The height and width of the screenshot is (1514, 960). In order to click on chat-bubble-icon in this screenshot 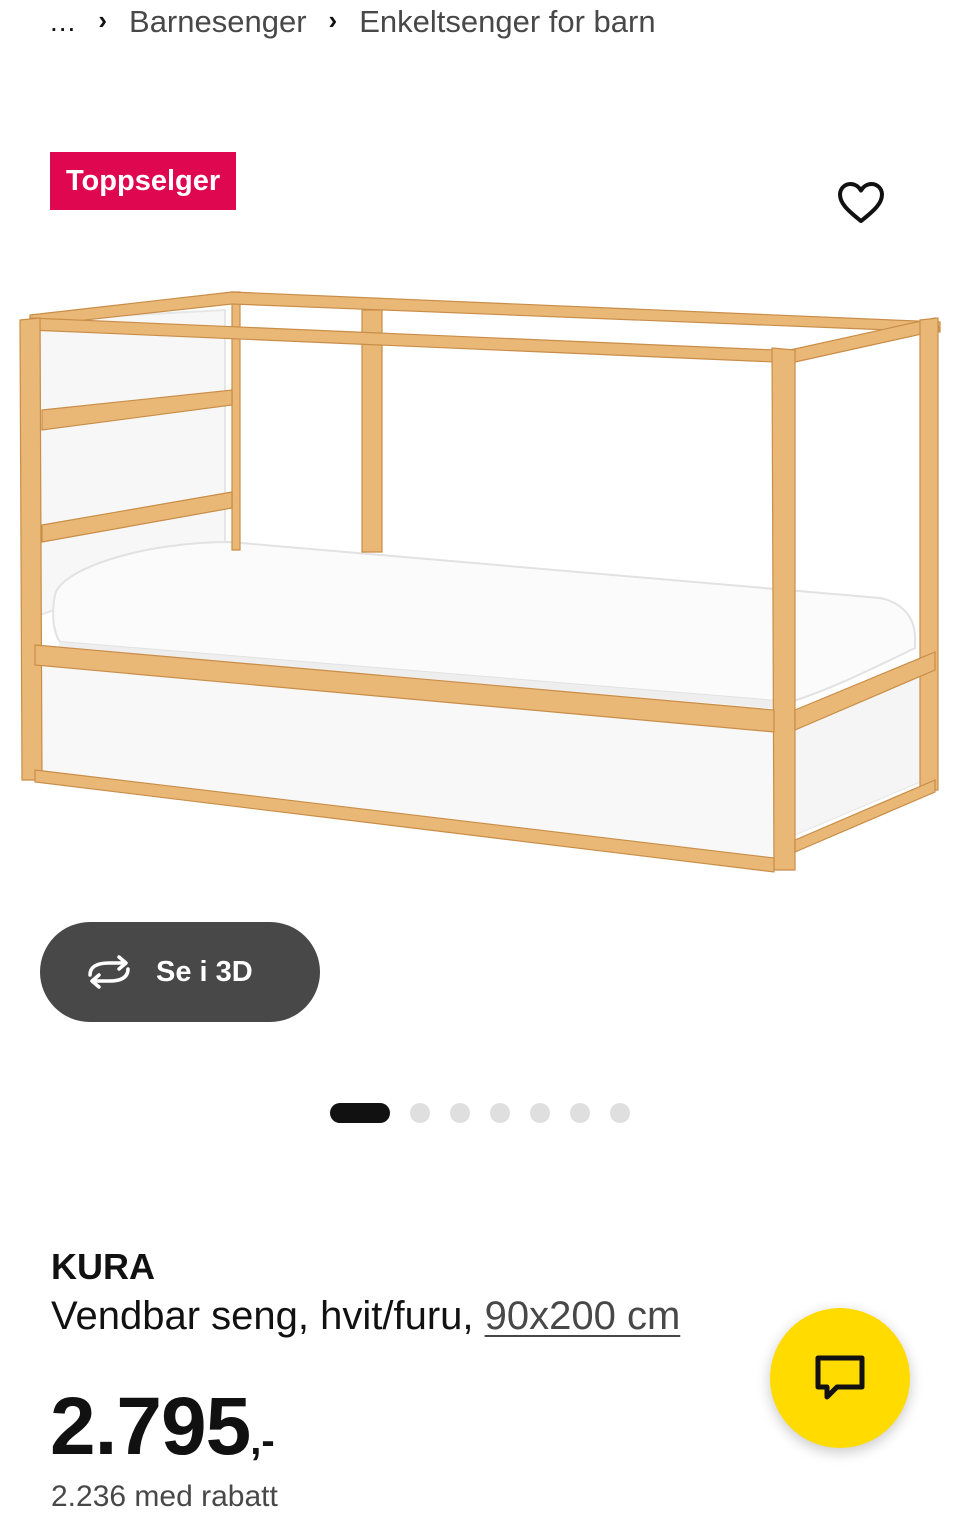, I will do `click(840, 1377)`.